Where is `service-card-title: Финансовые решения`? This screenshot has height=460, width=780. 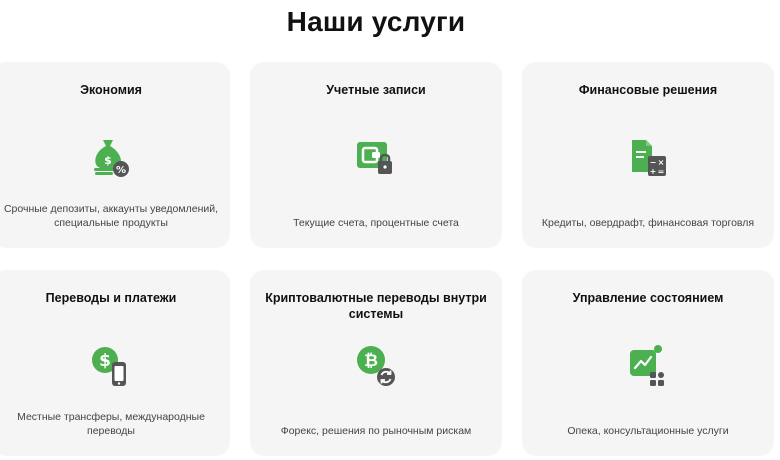 service-card-title: Финансовые решения is located at coordinates (648, 90).